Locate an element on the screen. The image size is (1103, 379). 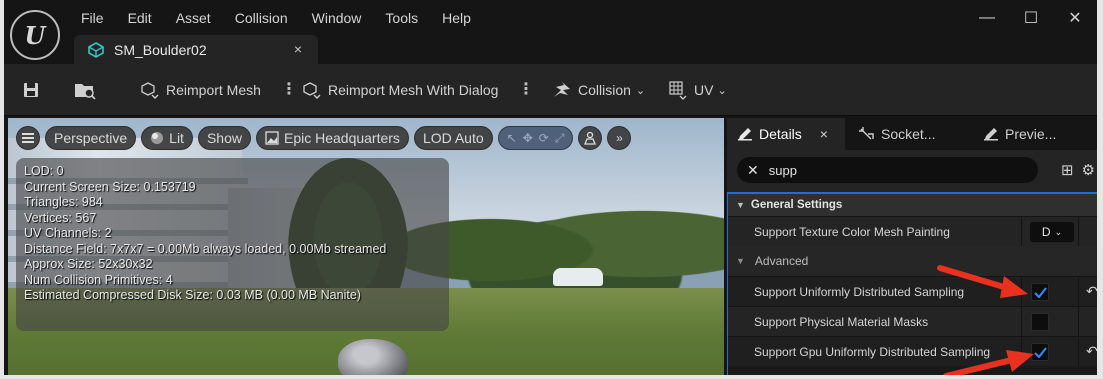
menu-window: Window is located at coordinates (337, 18).